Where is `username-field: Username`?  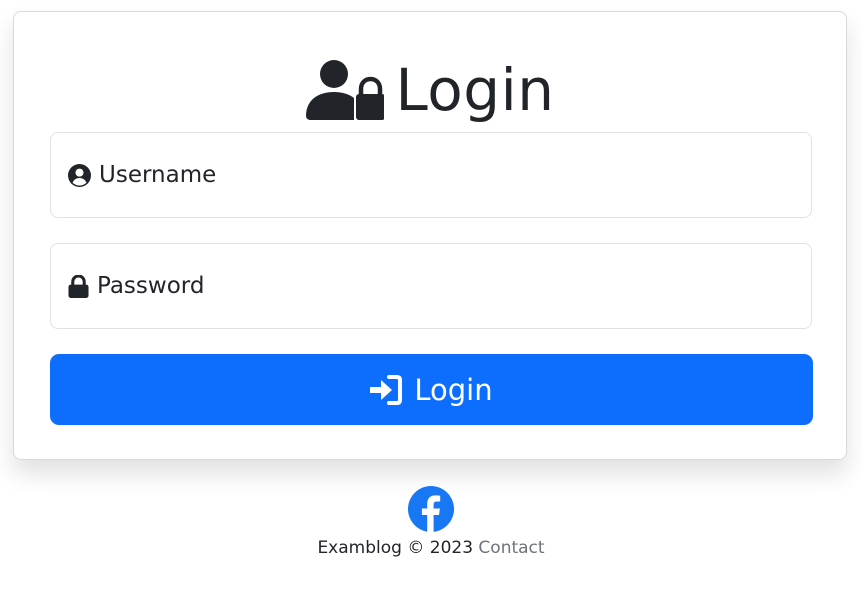 username-field: Username is located at coordinates (431, 175).